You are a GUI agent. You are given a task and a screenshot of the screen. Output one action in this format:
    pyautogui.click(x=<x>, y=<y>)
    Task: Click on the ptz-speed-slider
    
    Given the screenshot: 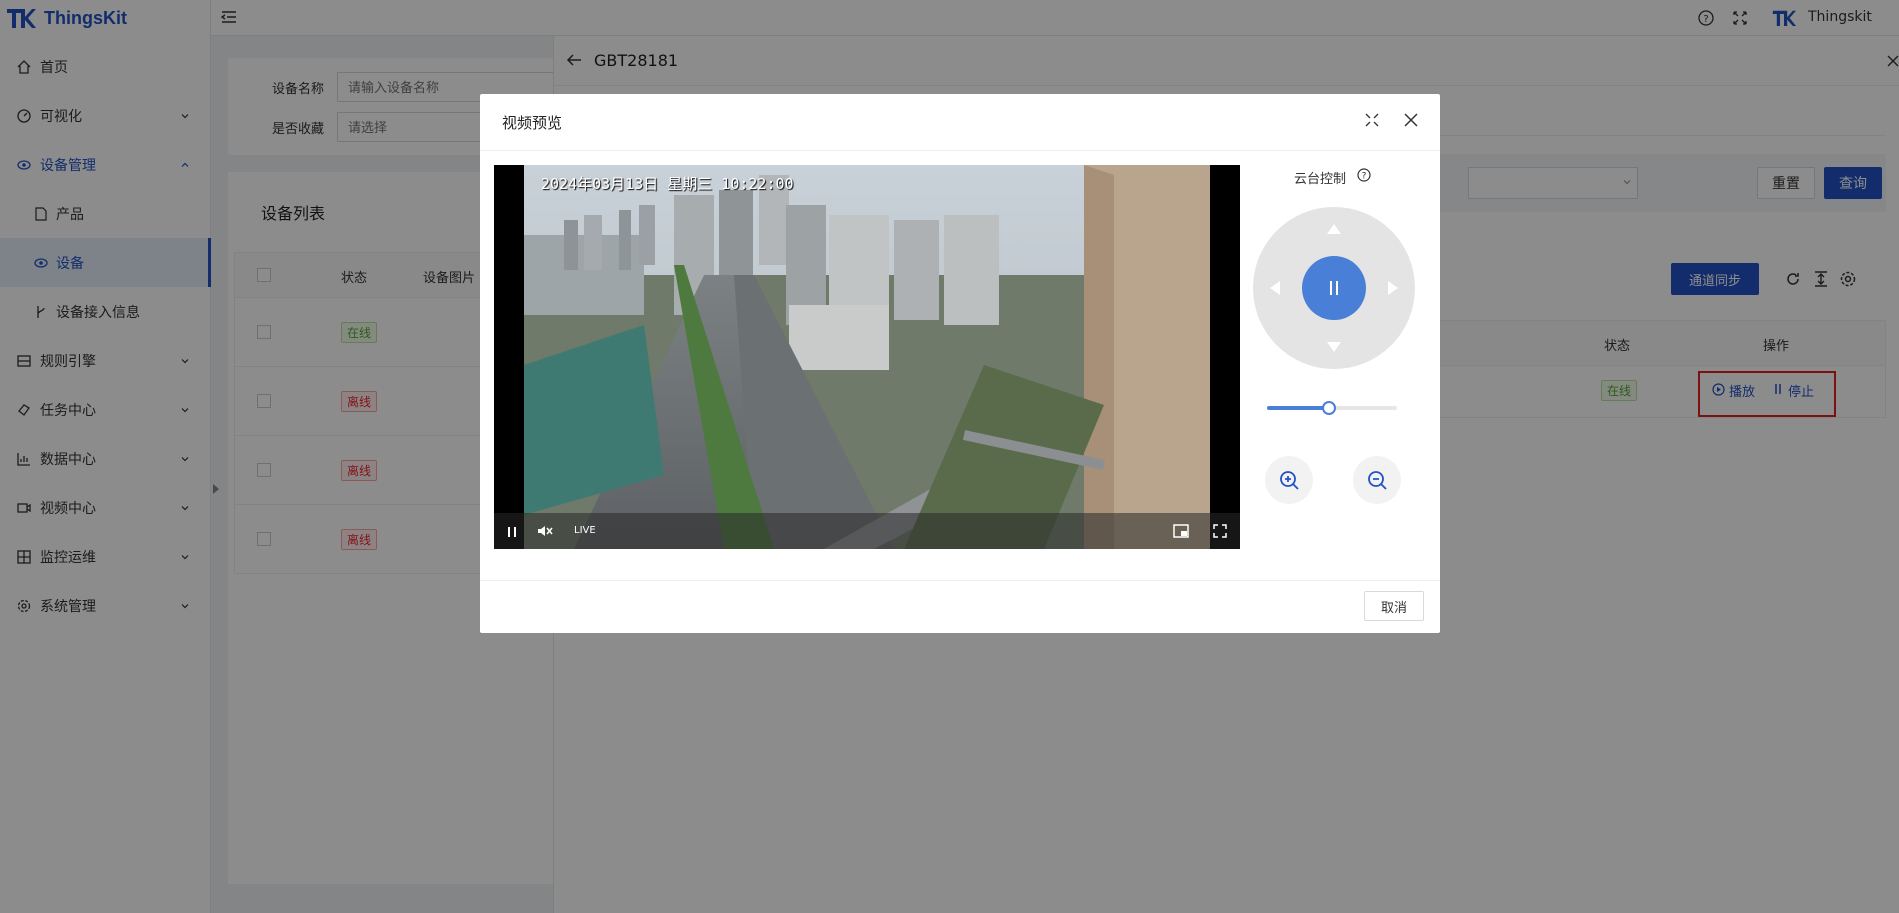 What is the action you would take?
    pyautogui.click(x=1332, y=408)
    